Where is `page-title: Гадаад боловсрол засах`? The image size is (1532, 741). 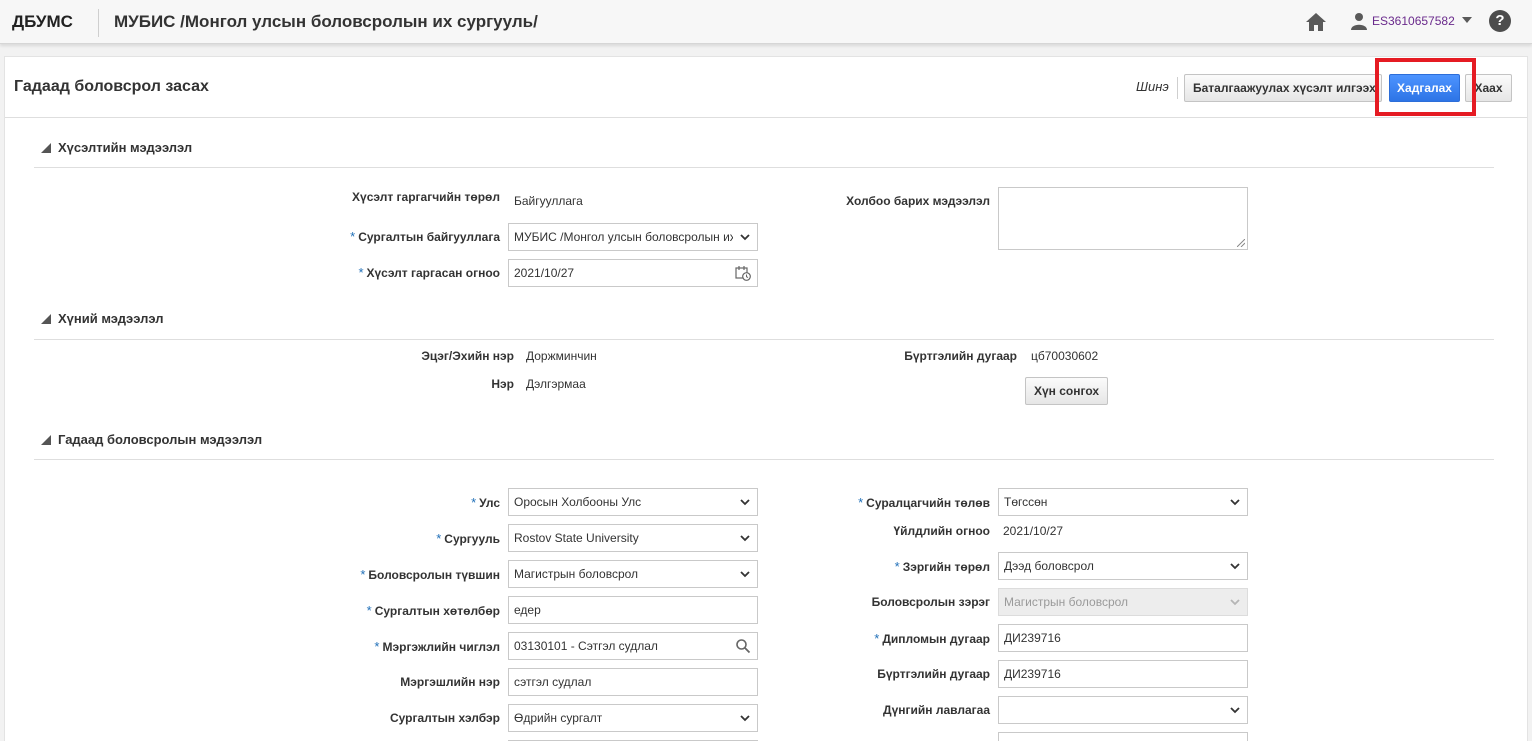
page-title: Гадаад боловсрол засах is located at coordinates (111, 86).